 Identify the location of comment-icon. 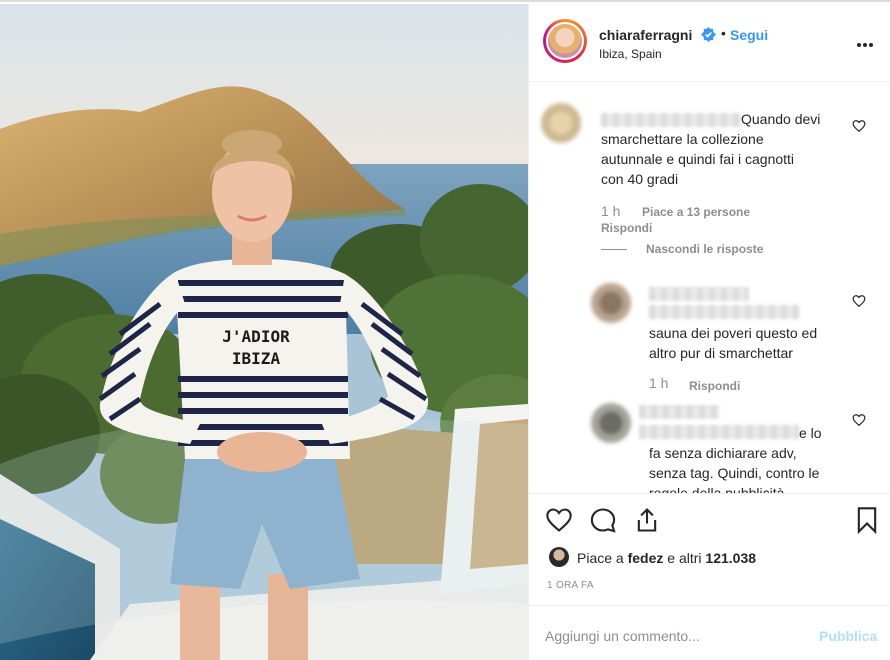
(603, 520).